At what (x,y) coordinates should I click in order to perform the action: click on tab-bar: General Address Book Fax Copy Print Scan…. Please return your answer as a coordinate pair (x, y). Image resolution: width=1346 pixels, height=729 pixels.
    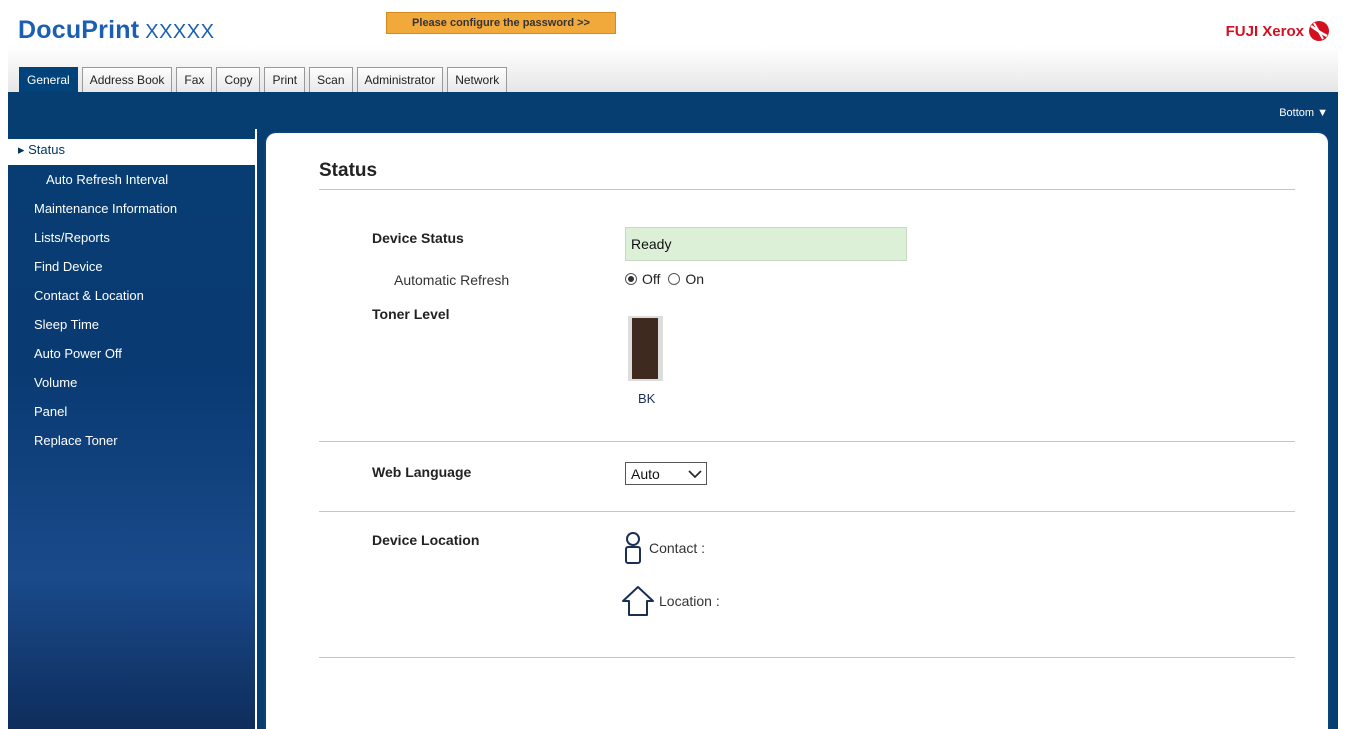
    Looking at the image, I should click on (673, 69).